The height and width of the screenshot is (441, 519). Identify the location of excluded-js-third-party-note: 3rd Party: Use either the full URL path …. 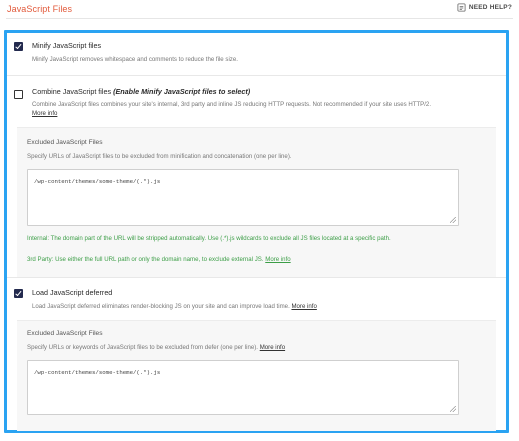
(159, 259).